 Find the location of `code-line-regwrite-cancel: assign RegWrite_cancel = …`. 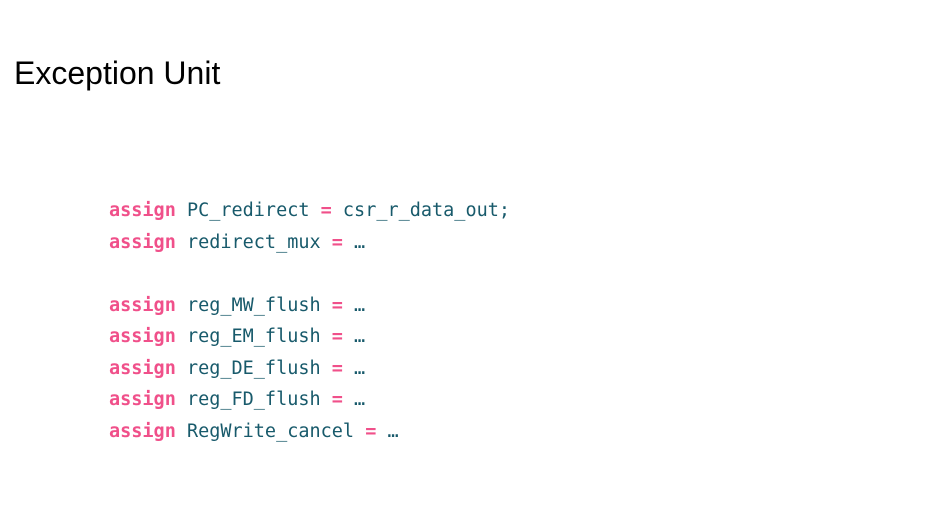

code-line-regwrite-cancel: assign RegWrite_cancel = … is located at coordinates (309, 432).